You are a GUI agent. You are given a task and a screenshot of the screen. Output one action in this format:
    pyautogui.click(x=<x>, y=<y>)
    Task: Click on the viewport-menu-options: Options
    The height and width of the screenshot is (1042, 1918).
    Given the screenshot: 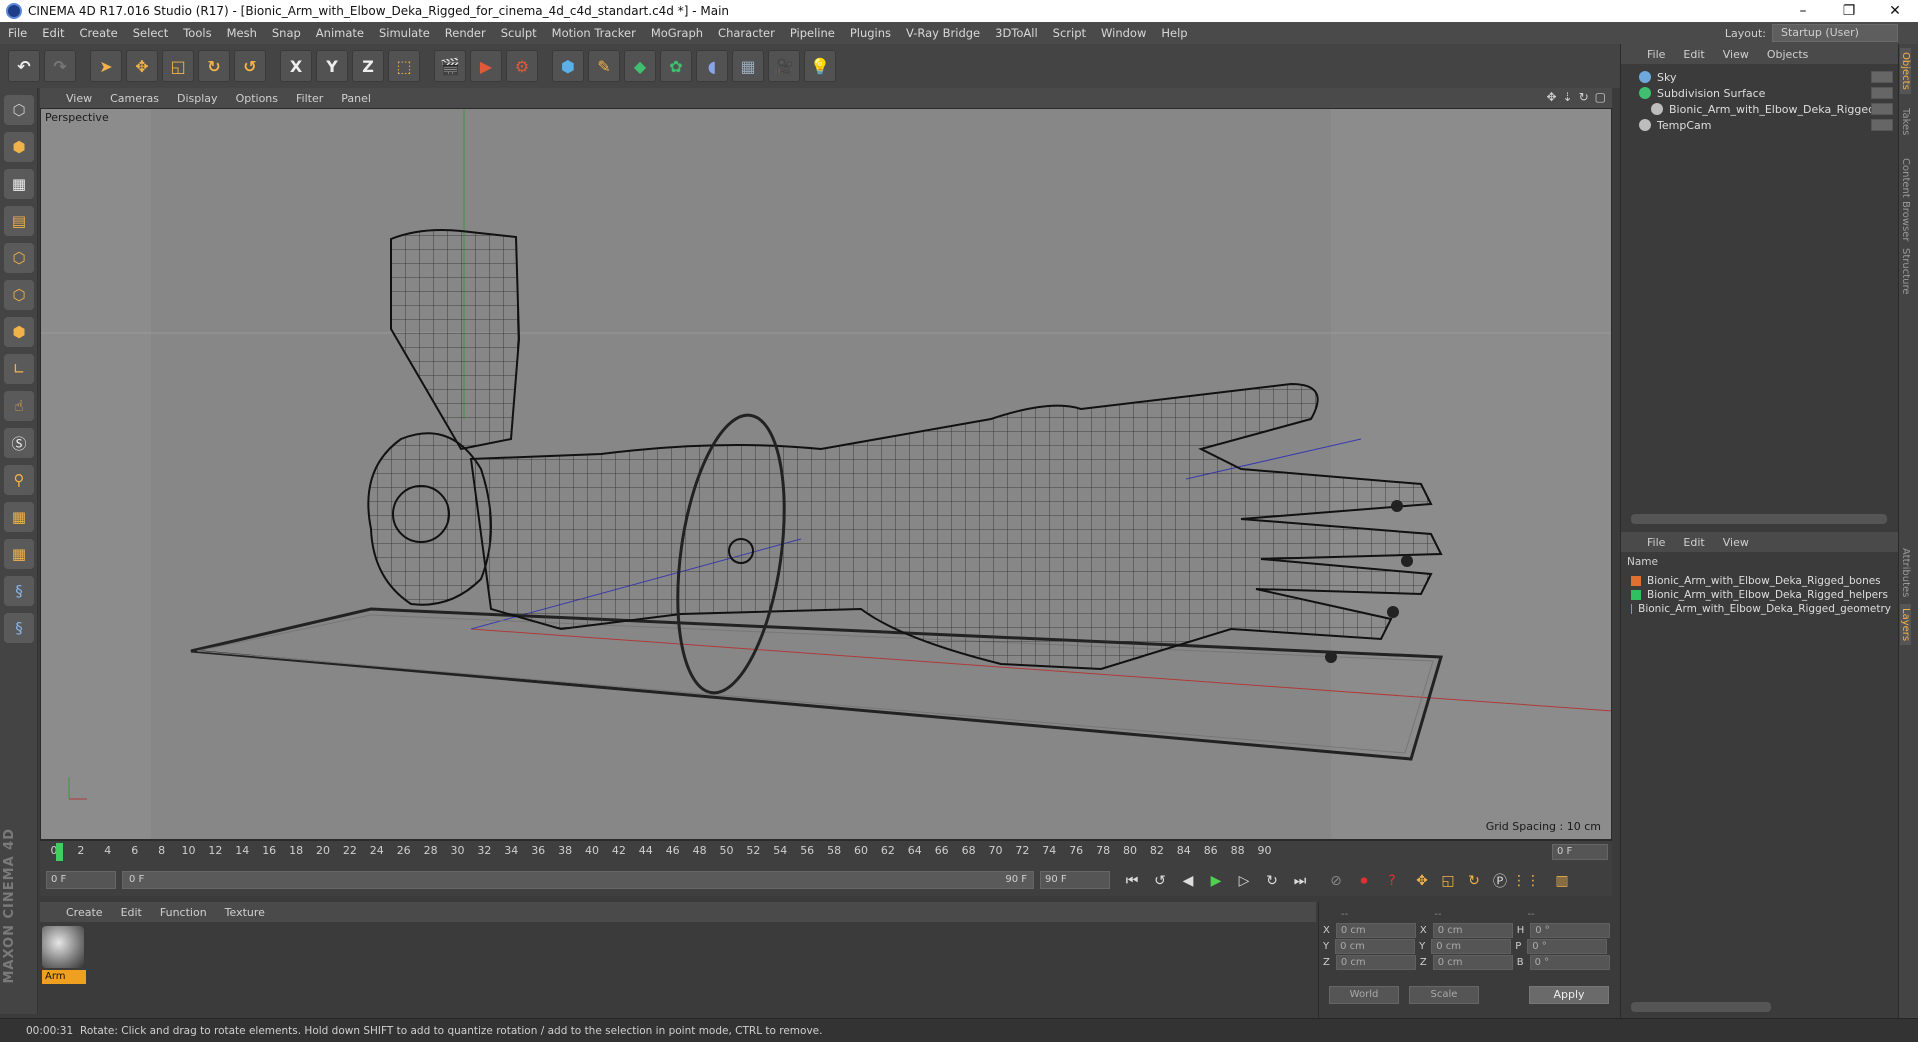 What is the action you would take?
    pyautogui.click(x=257, y=98)
    